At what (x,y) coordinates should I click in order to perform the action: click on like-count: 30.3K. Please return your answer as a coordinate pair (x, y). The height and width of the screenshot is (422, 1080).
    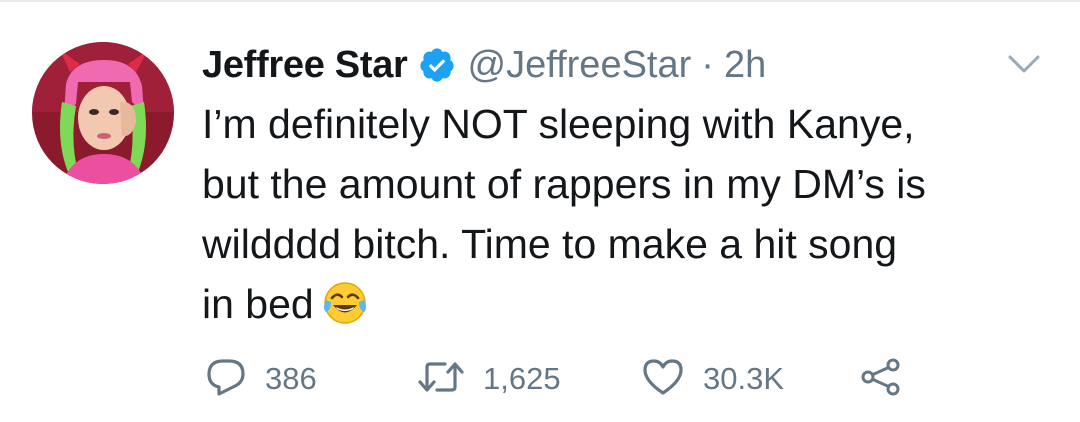
    Looking at the image, I should click on (744, 378).